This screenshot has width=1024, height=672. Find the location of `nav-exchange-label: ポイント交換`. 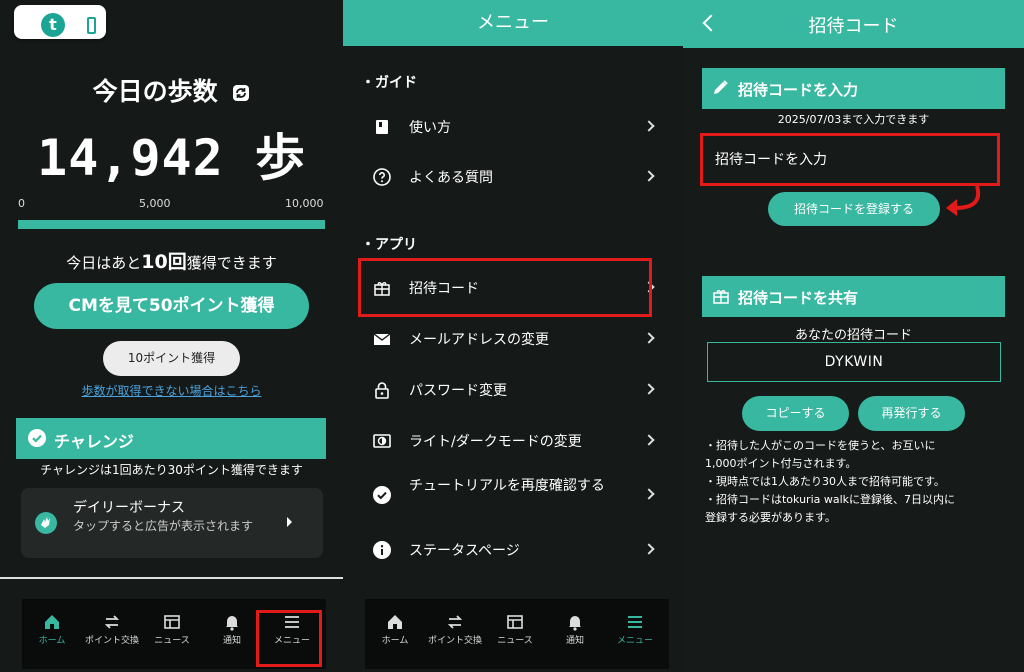

nav-exchange-label: ポイント交換 is located at coordinates (454, 641).